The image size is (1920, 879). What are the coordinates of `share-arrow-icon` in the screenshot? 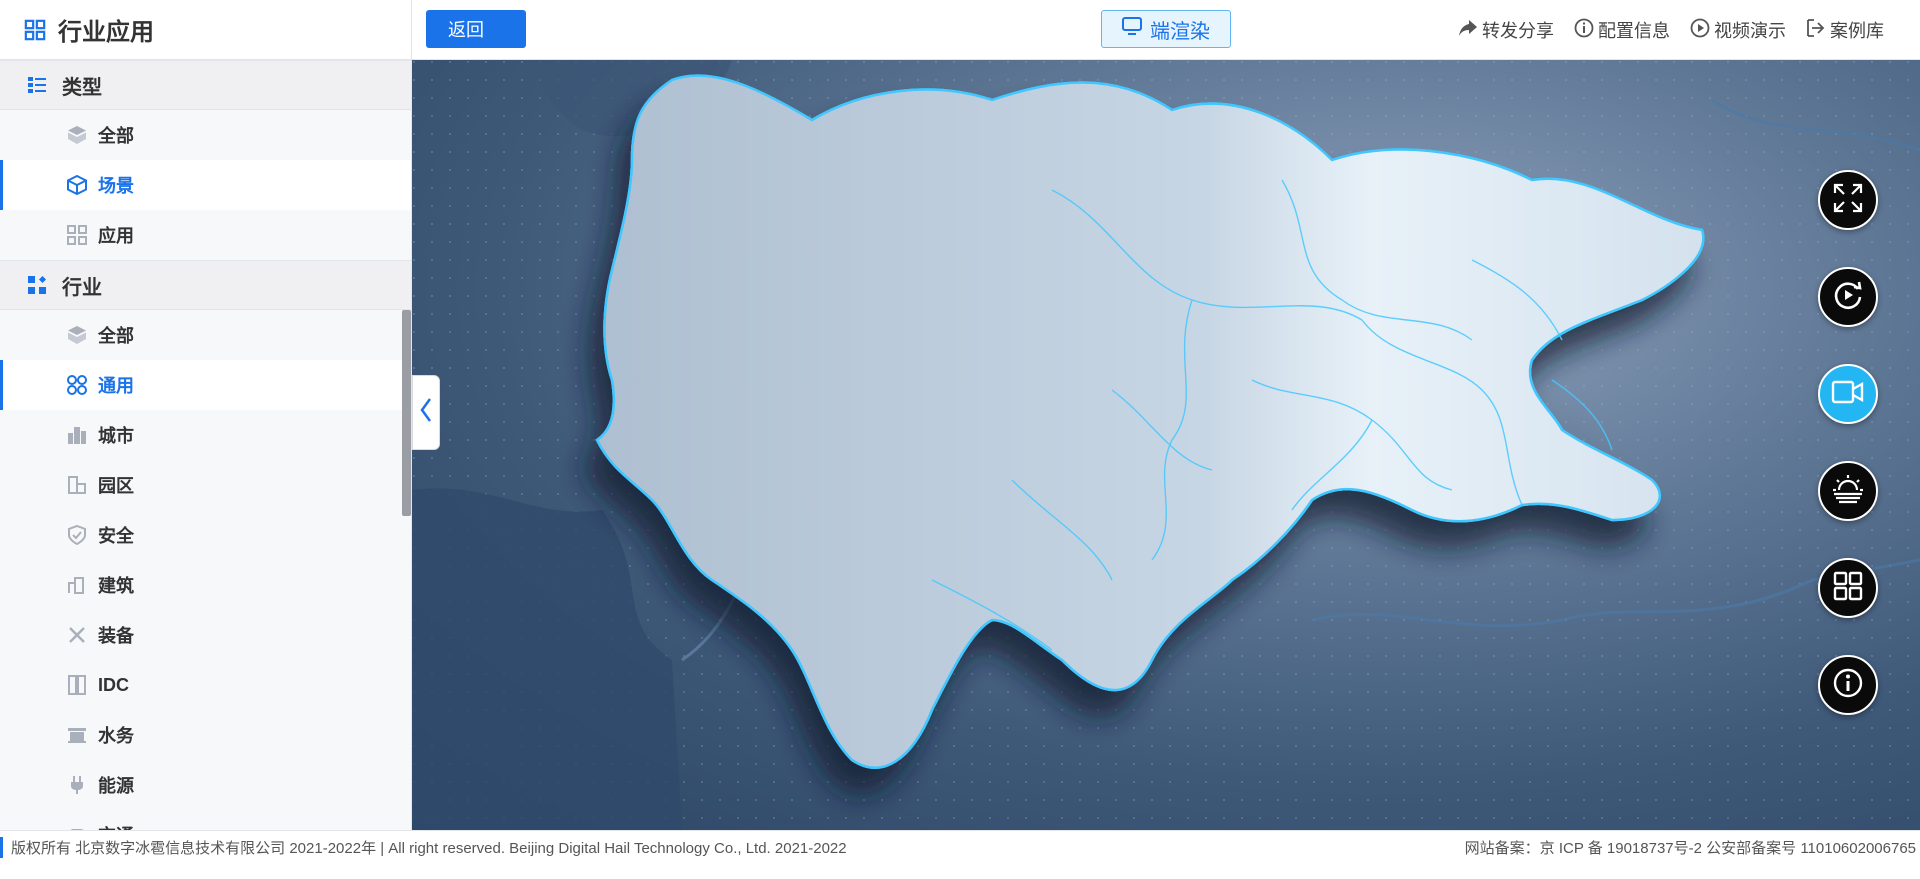 It's located at (1468, 30).